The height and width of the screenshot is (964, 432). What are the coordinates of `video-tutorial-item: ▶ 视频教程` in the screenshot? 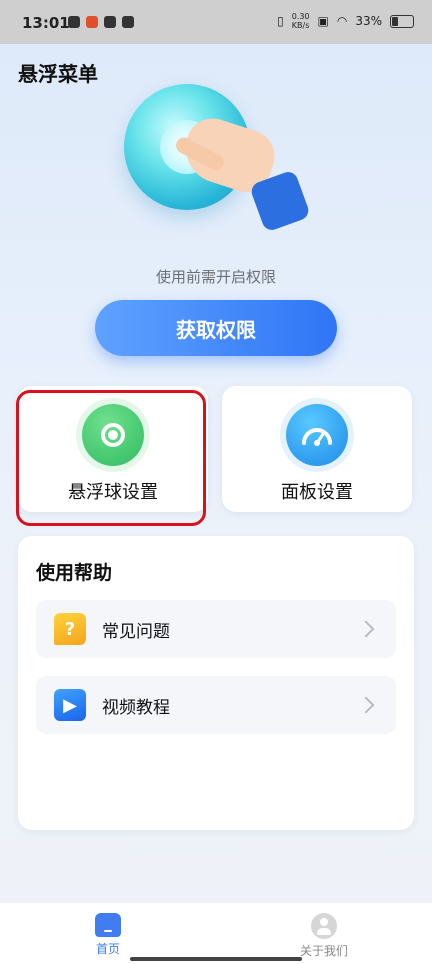 It's located at (216, 705).